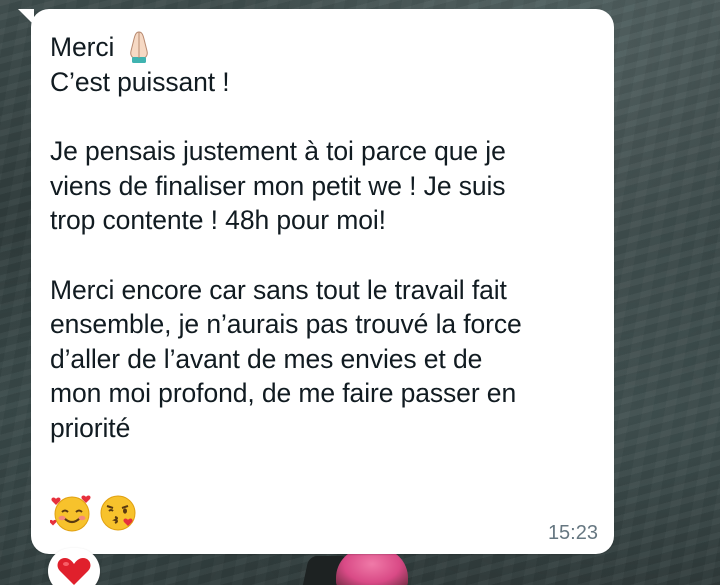  I want to click on message-line: mon moi profond, de me faire passer en, so click(283, 393).